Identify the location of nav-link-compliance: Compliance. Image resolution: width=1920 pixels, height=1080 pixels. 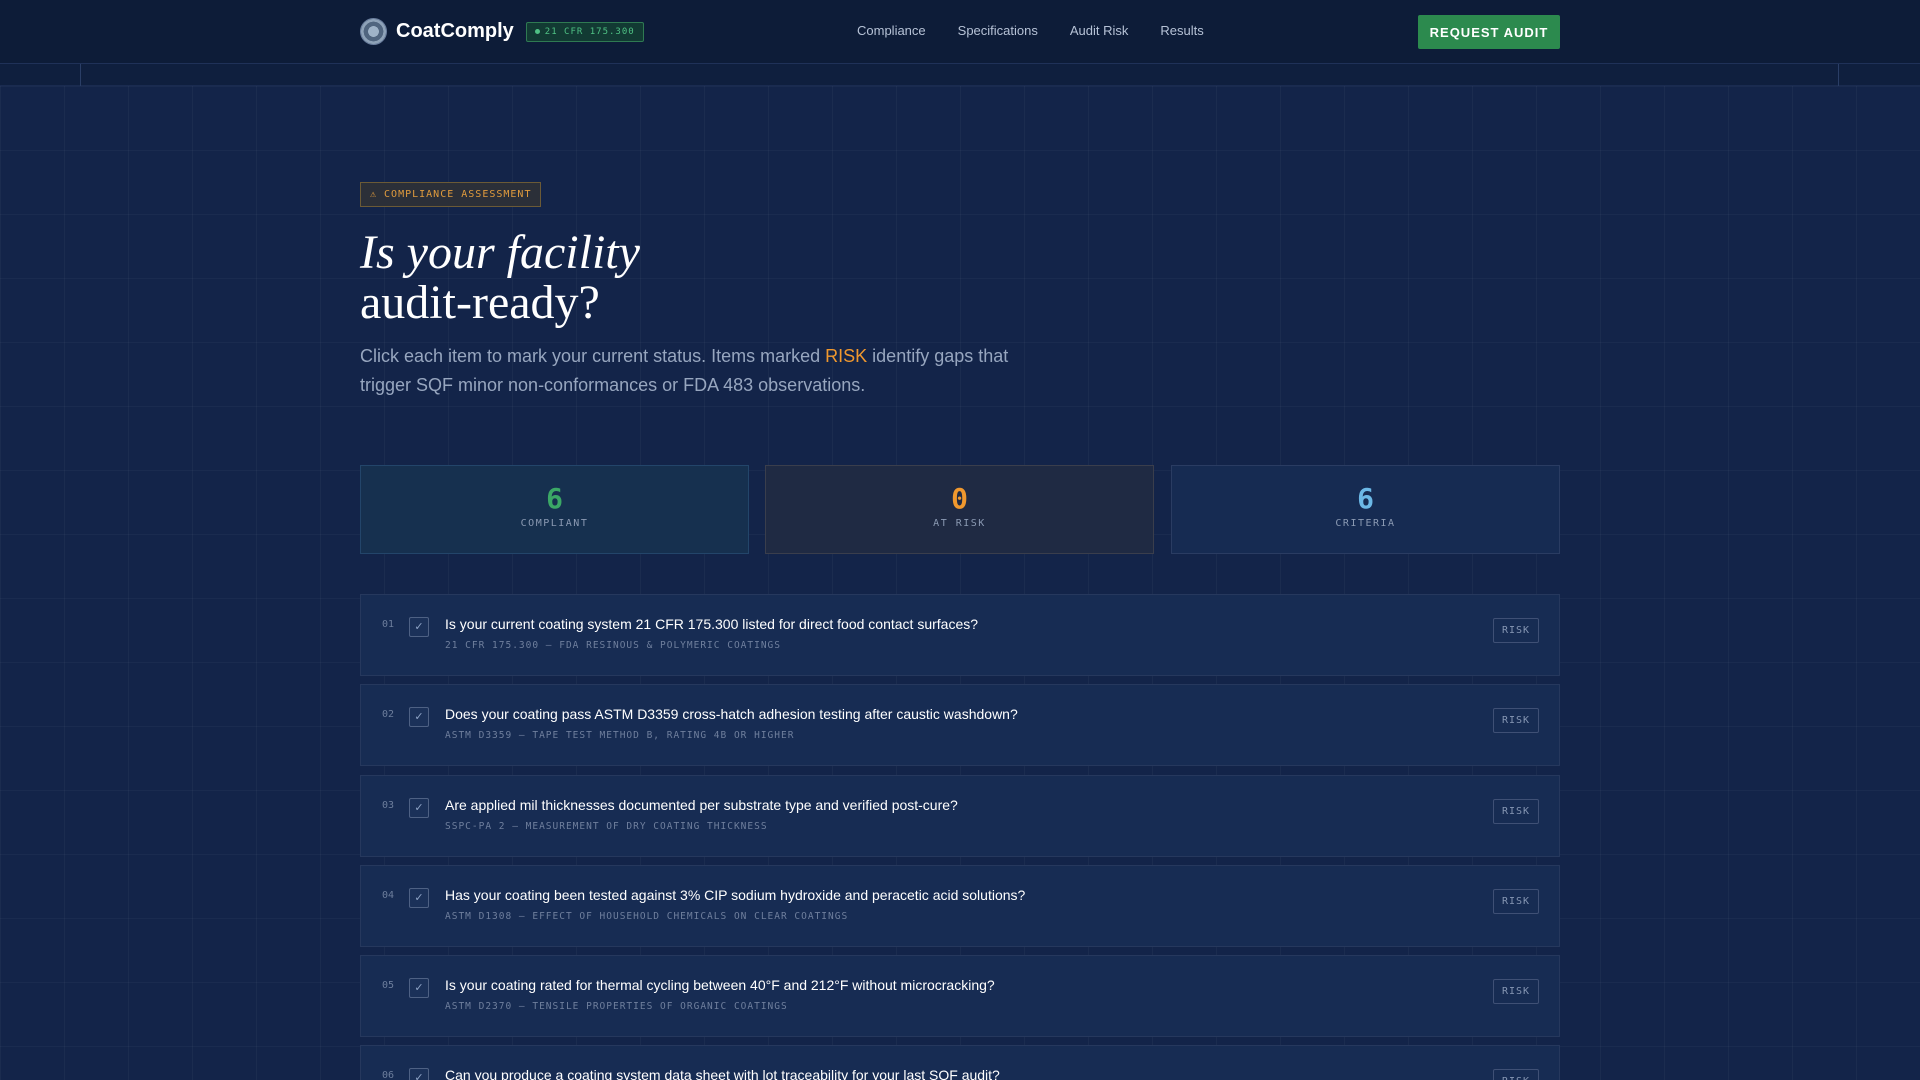
(891, 30).